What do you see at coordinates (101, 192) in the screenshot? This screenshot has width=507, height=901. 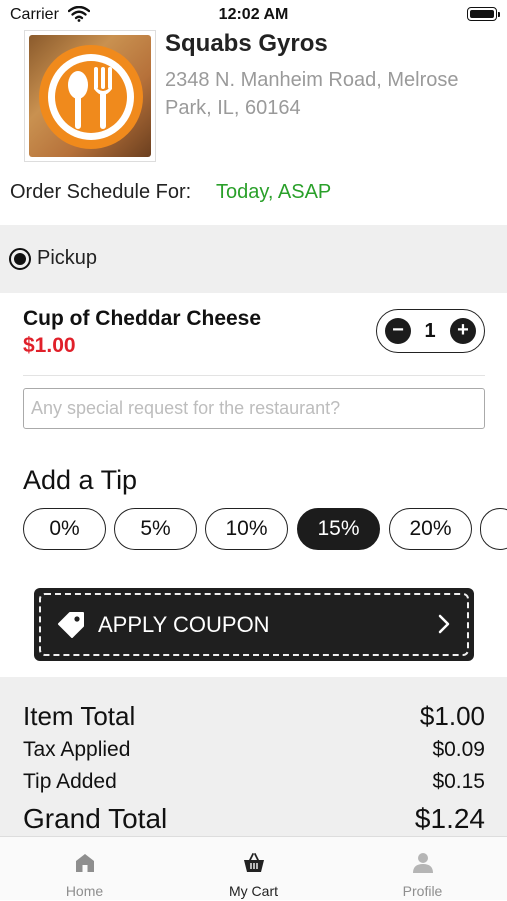 I see `schedule-label: Order Schedule For:` at bounding box center [101, 192].